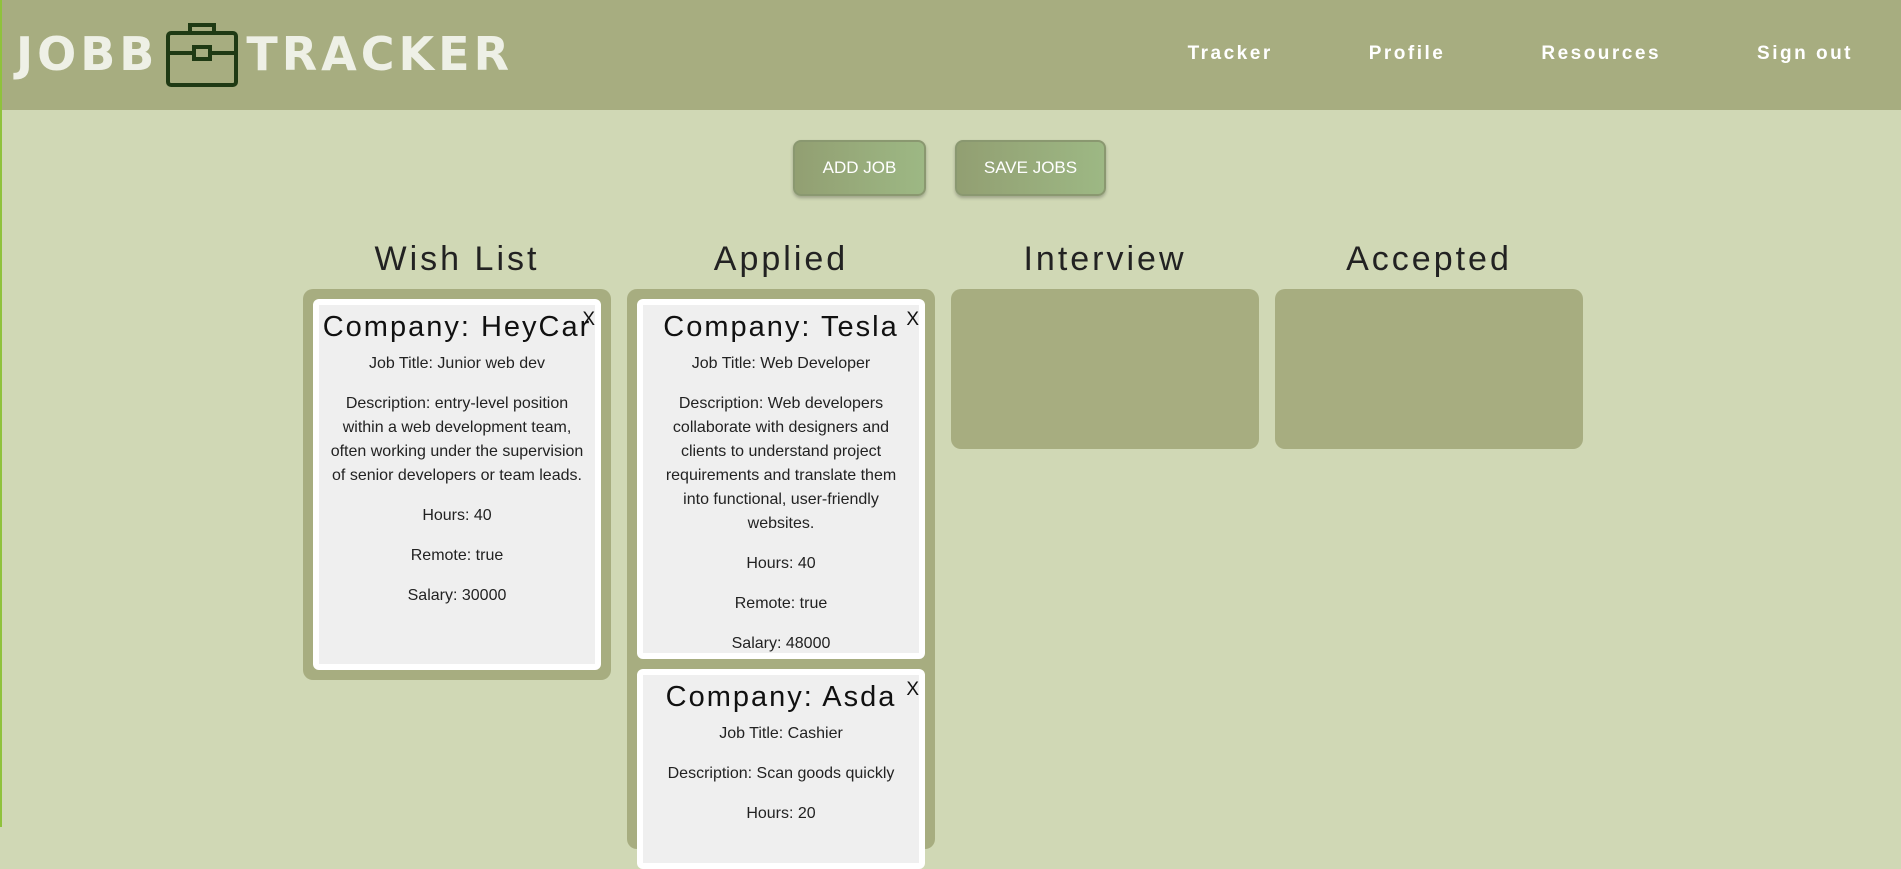 The image size is (1901, 869). Describe the element at coordinates (781, 259) in the screenshot. I see `column-title-applied: Applied` at that location.